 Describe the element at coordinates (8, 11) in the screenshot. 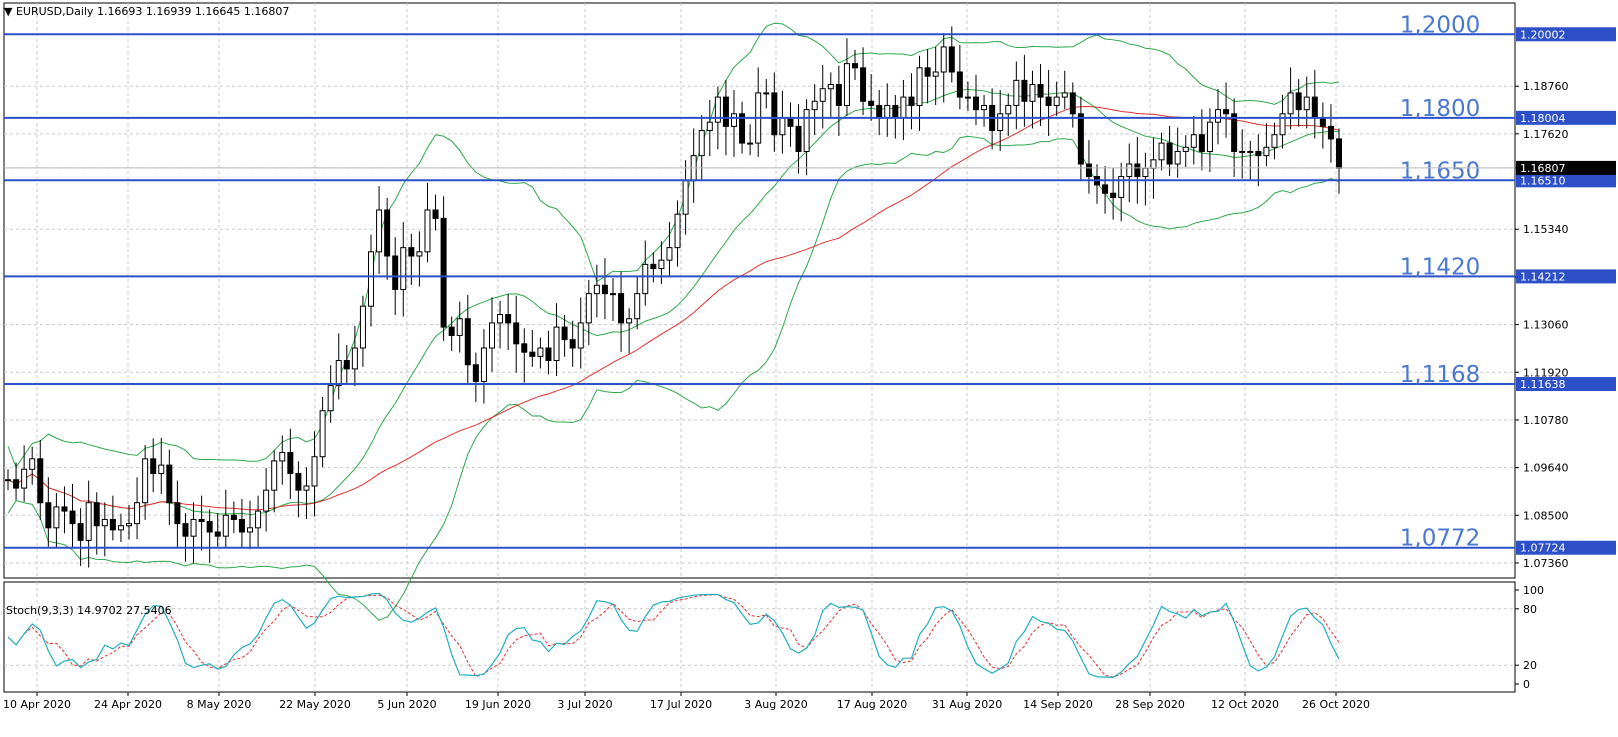

I see `dropdown-triangle-icon: ▼` at that location.